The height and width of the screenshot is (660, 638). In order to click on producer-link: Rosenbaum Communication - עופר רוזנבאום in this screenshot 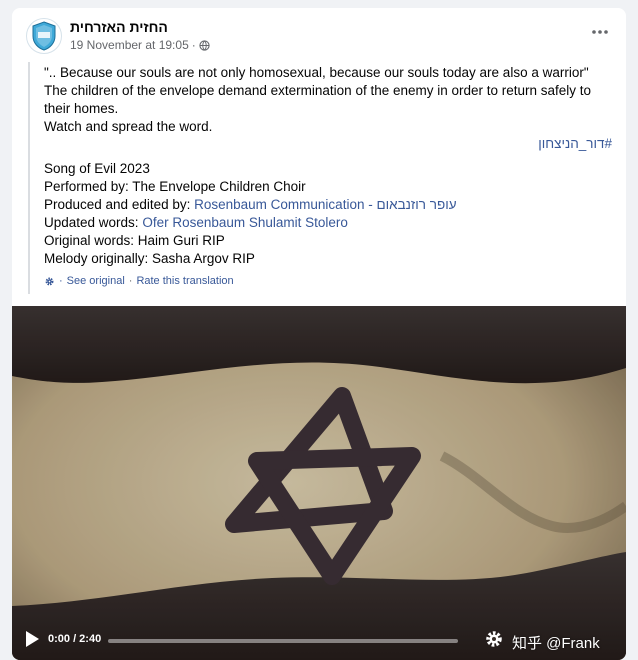, I will do `click(325, 204)`.